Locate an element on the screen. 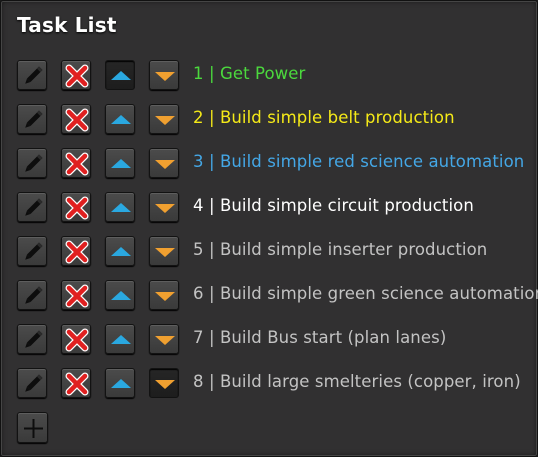 The width and height of the screenshot is (538, 457). task-label: 1 | Get Power is located at coordinates (249, 73).